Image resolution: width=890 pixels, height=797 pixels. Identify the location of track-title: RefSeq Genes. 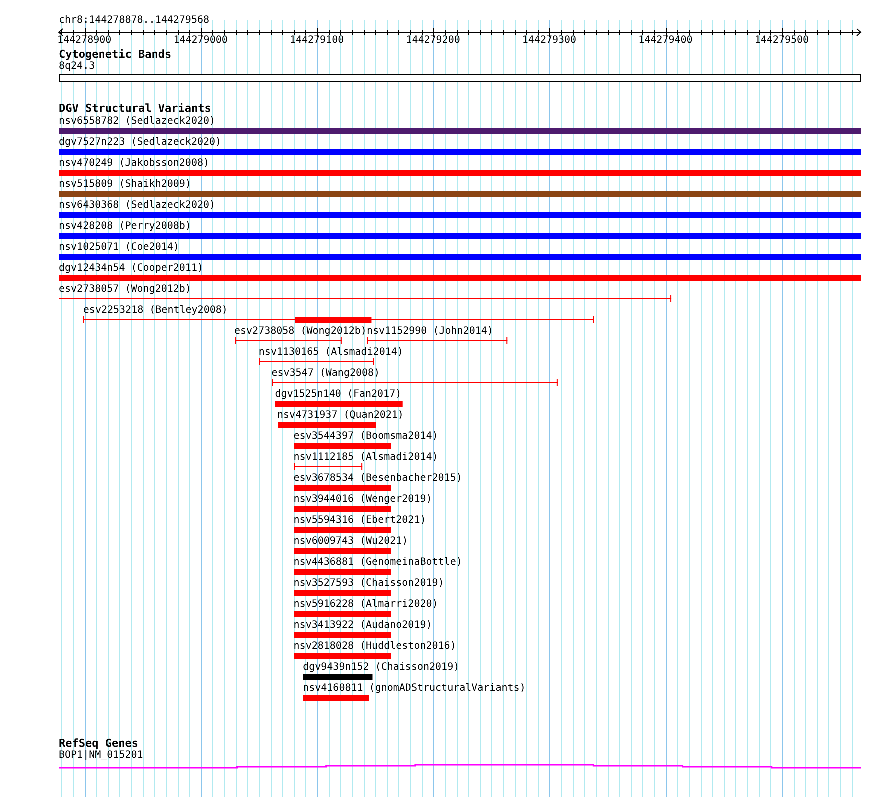
(98, 744).